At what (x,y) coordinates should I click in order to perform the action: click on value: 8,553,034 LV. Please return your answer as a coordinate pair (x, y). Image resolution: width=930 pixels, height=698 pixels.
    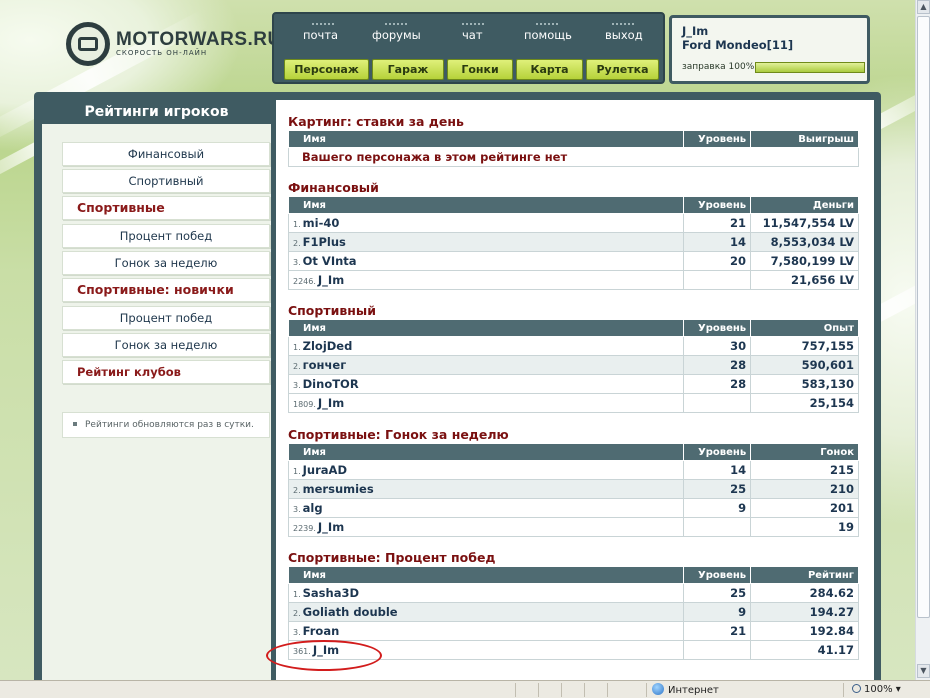
    Looking at the image, I should click on (804, 242).